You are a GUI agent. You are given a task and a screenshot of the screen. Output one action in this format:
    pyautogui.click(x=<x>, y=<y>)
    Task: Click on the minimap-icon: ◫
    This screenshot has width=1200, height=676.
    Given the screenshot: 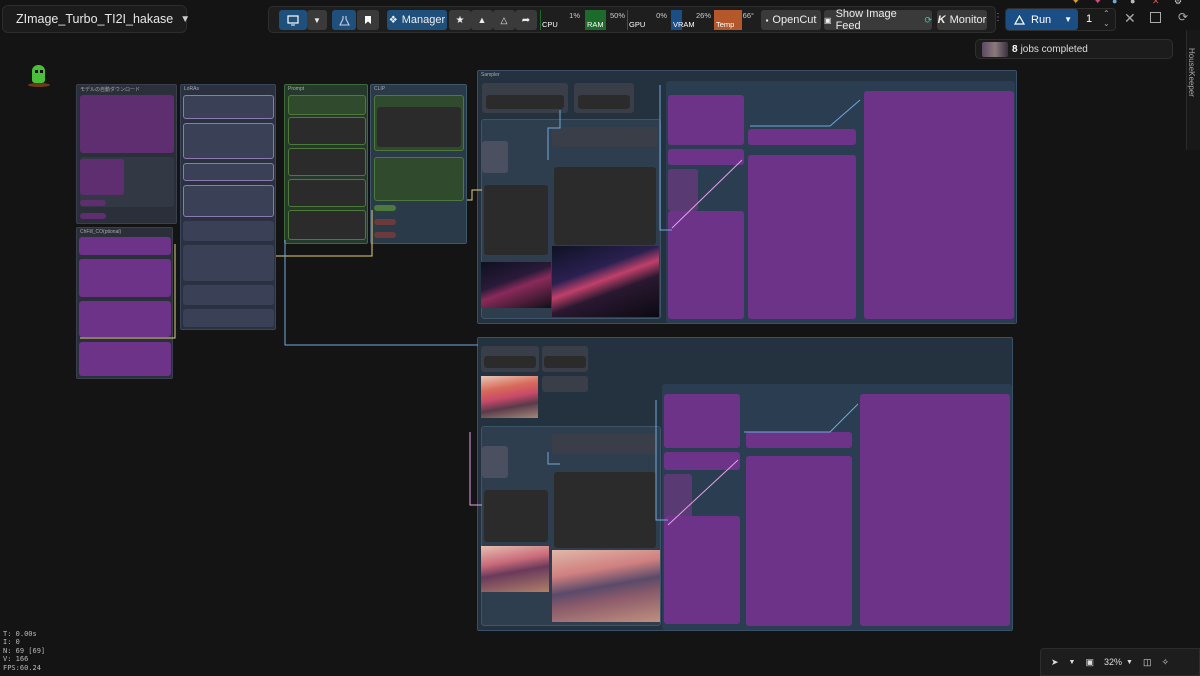 What is the action you would take?
    pyautogui.click(x=1147, y=662)
    